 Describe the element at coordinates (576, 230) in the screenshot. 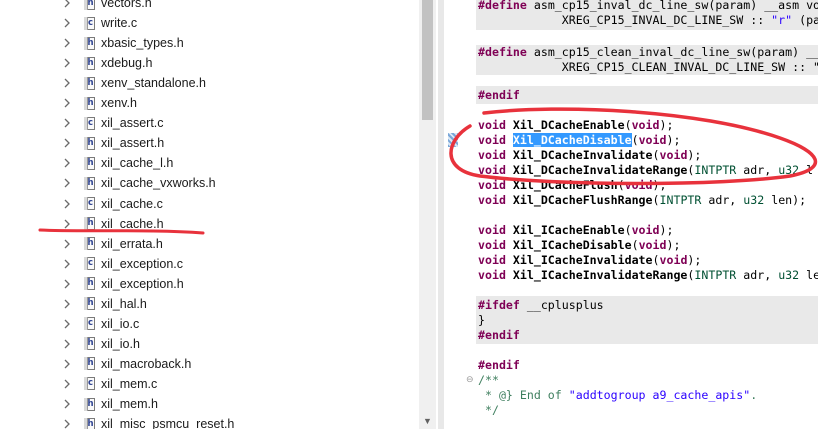

I see `code-line: void Xil_ICacheEnable(void);` at that location.